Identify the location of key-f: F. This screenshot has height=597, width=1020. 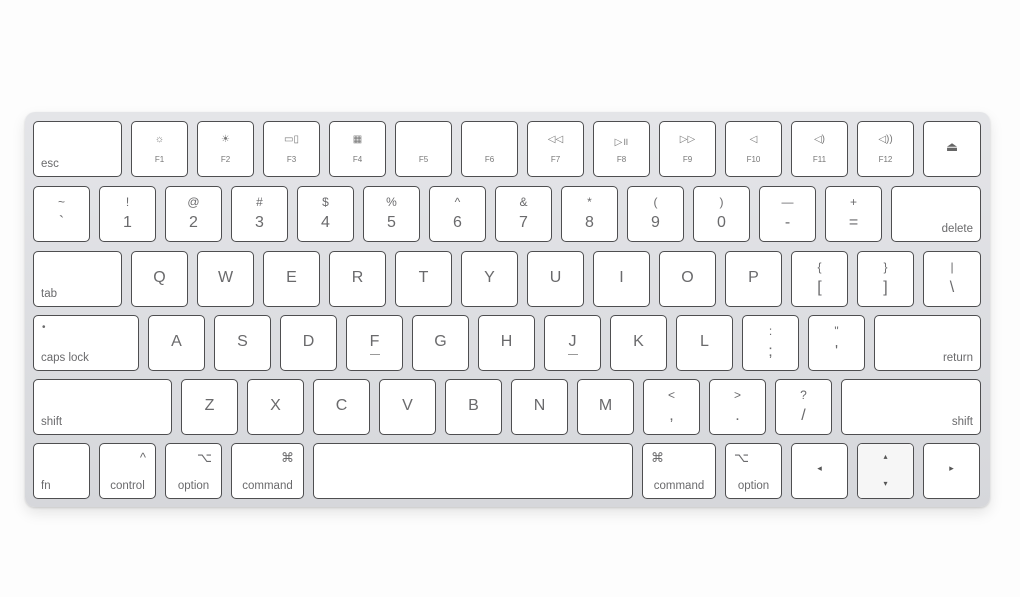
(374, 343).